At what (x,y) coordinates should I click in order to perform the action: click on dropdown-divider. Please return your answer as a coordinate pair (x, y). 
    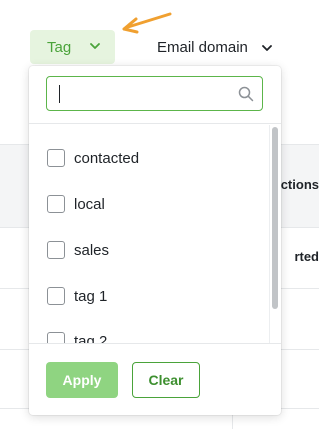
    Looking at the image, I should click on (155, 123).